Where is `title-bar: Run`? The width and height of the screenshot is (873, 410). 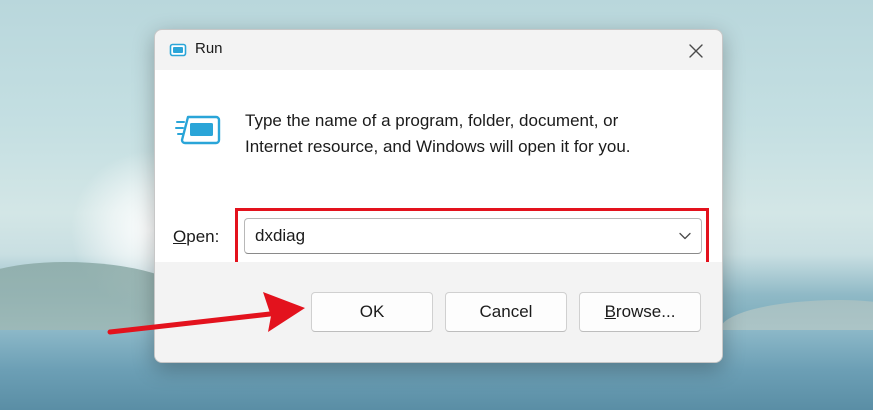 title-bar: Run is located at coordinates (438, 50).